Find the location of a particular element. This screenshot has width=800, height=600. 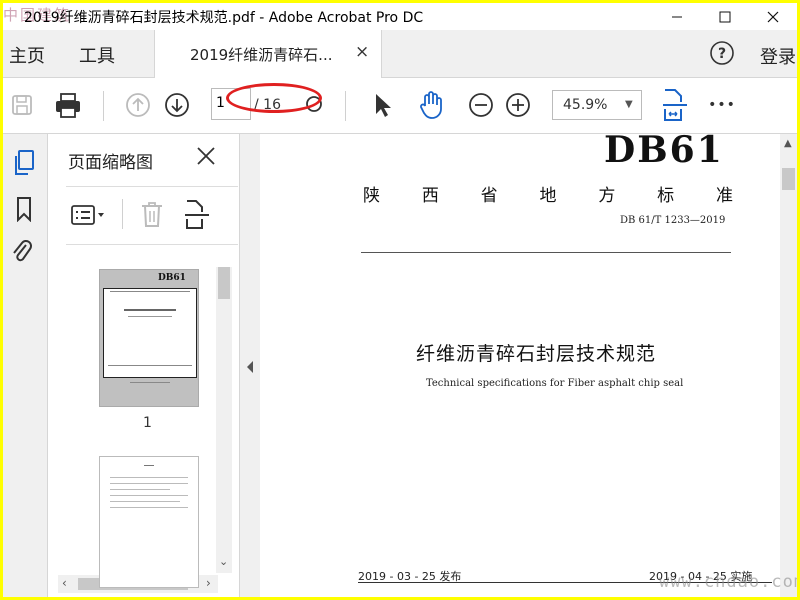

maximize-icon is located at coordinates (725, 16).